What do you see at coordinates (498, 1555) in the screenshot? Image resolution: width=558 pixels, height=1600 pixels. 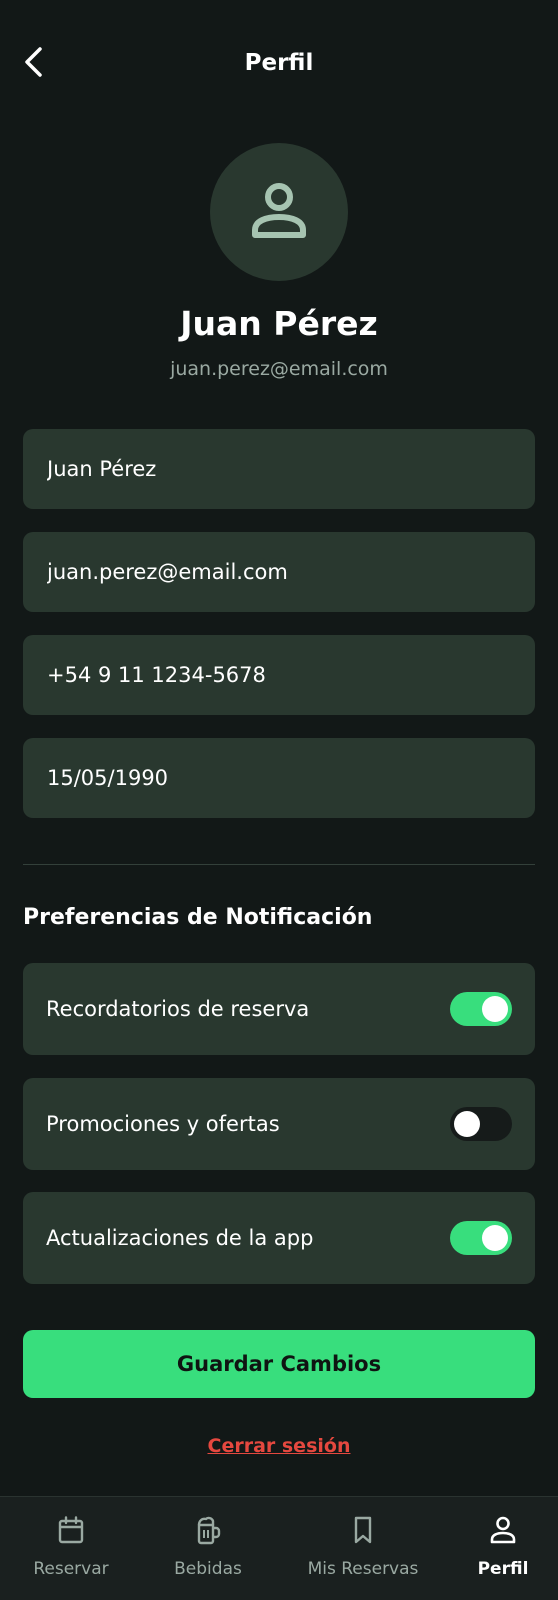 I see `nav-item-perfil: Perfil` at bounding box center [498, 1555].